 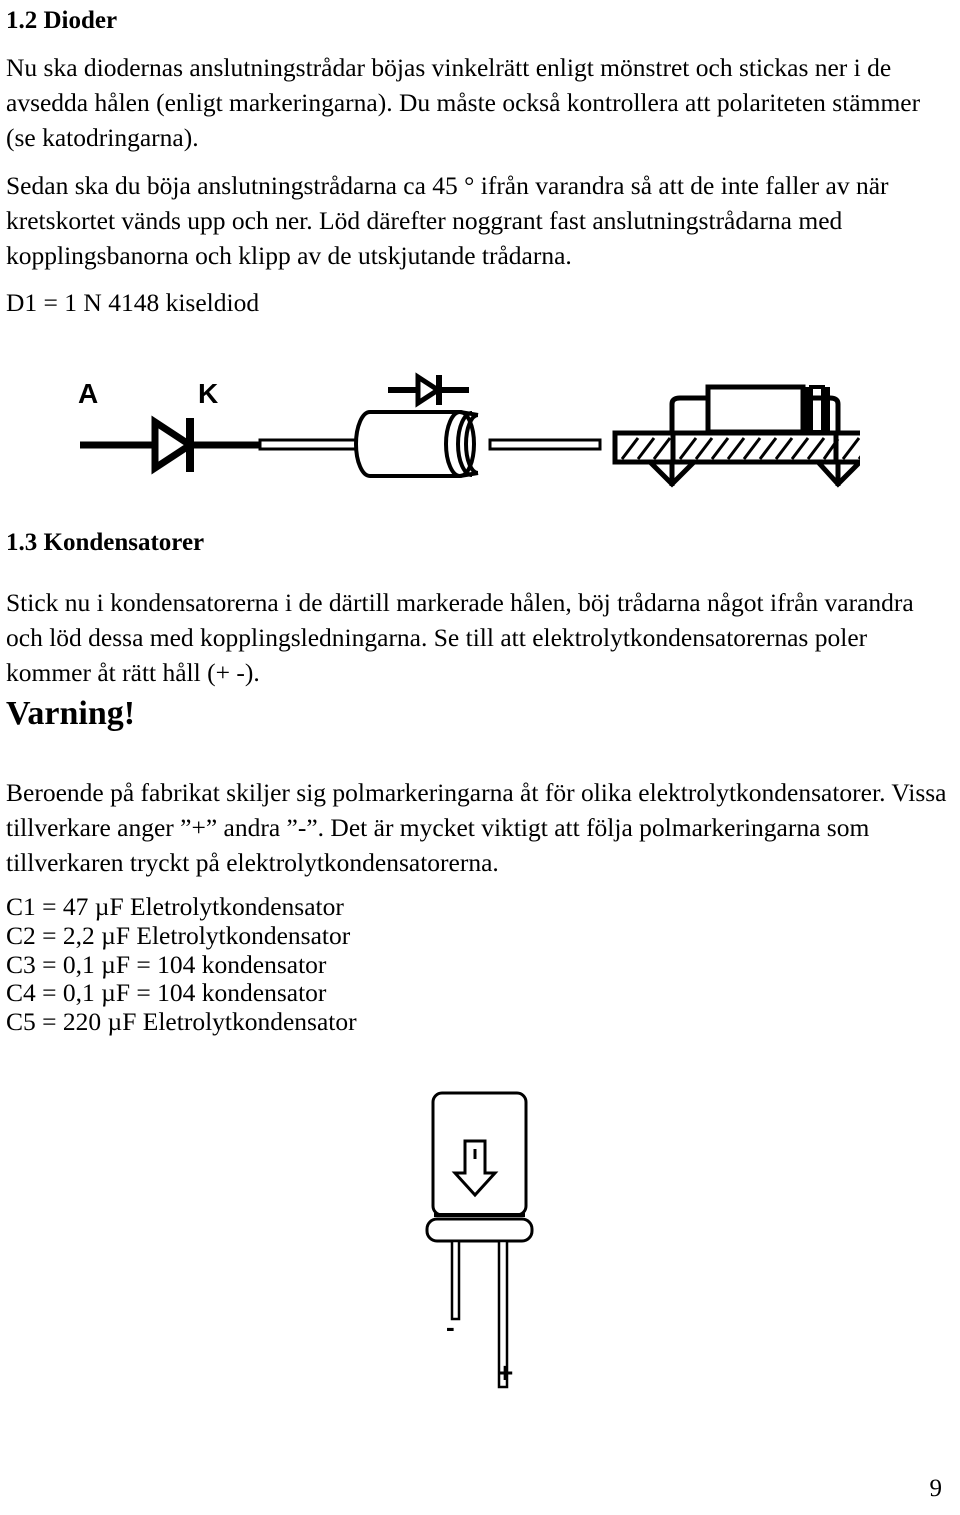 I want to click on component-line-c3: C3 = 0,1 µF = 104 kondensator, so click(x=166, y=964).